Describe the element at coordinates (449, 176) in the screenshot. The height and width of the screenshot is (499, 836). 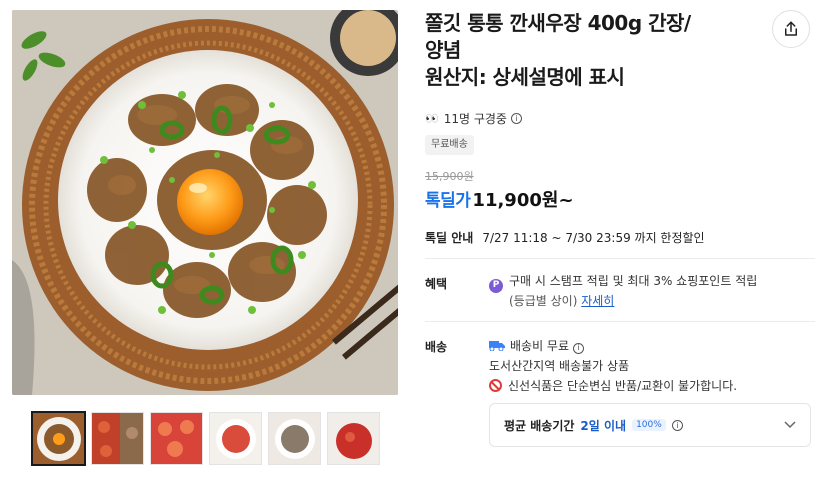
I see `original-price: 15,900원` at that location.